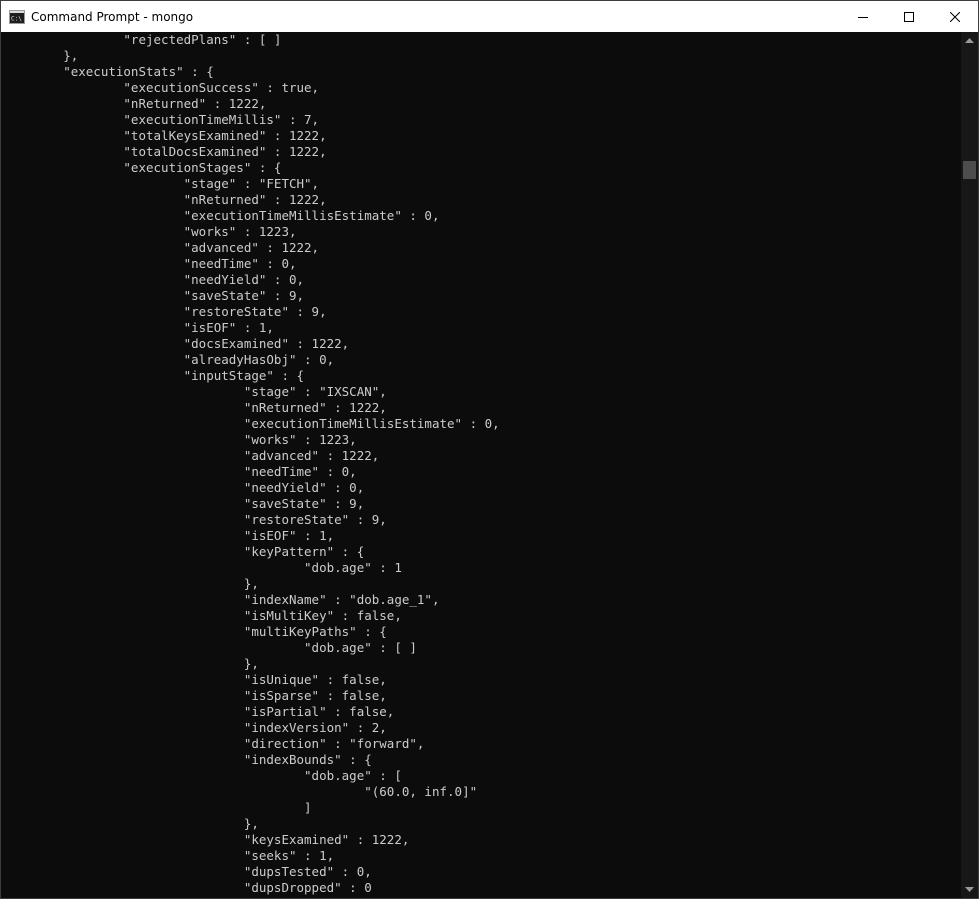 The image size is (979, 899). Describe the element at coordinates (969, 465) in the screenshot. I see `vertical-scrollbar` at that location.